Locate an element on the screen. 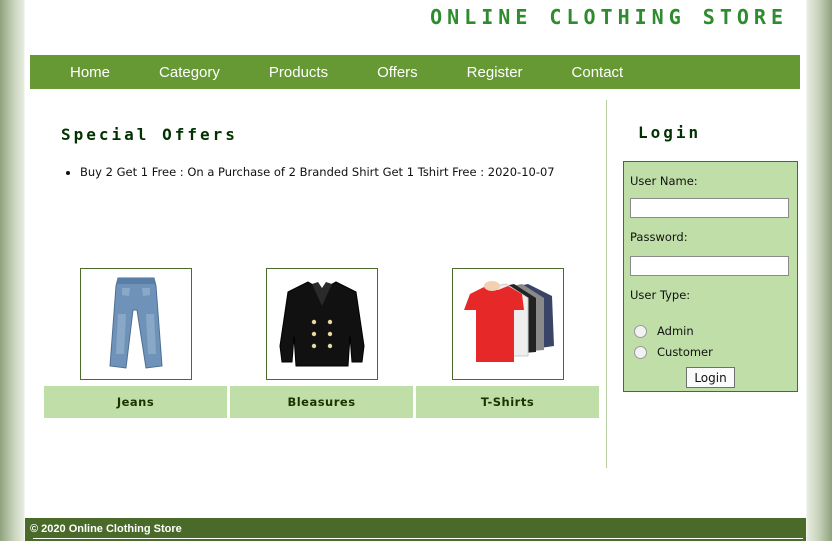 This screenshot has height=541, width=832. login-heading: Login is located at coordinates (670, 132).